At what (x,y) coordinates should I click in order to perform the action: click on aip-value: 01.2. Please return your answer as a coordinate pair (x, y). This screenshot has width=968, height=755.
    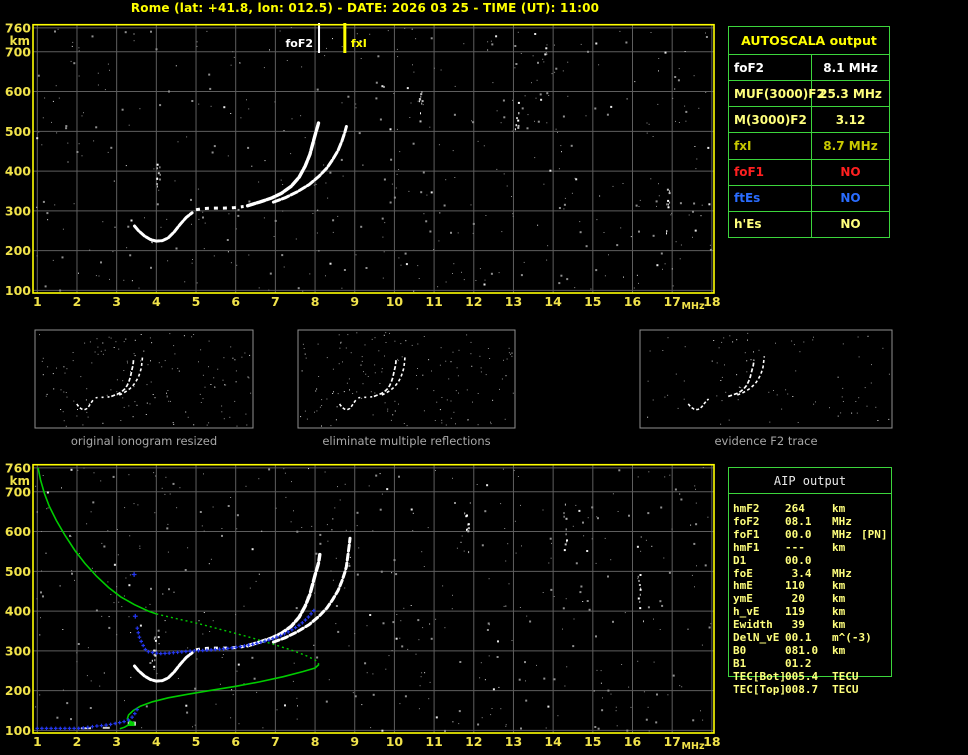
    Looking at the image, I should click on (798, 663).